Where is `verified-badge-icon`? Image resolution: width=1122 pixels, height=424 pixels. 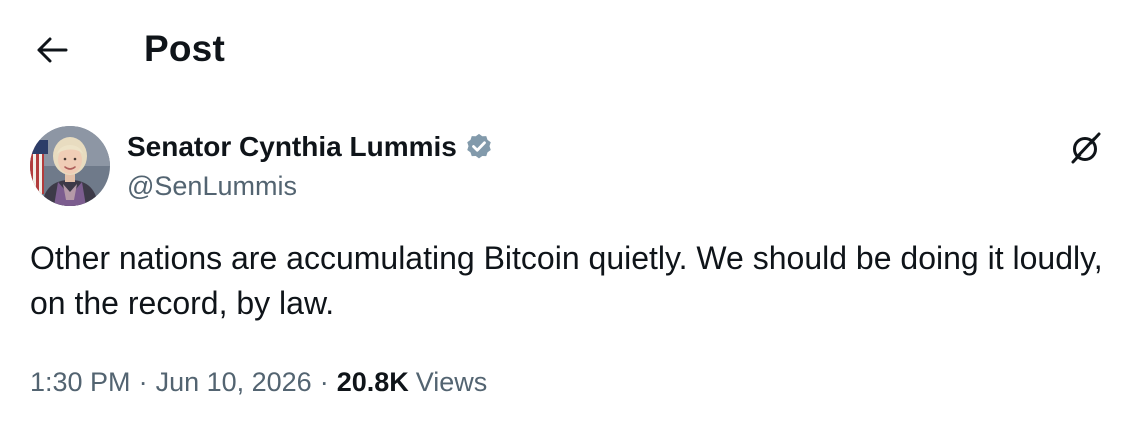
verified-badge-icon is located at coordinates (479, 147).